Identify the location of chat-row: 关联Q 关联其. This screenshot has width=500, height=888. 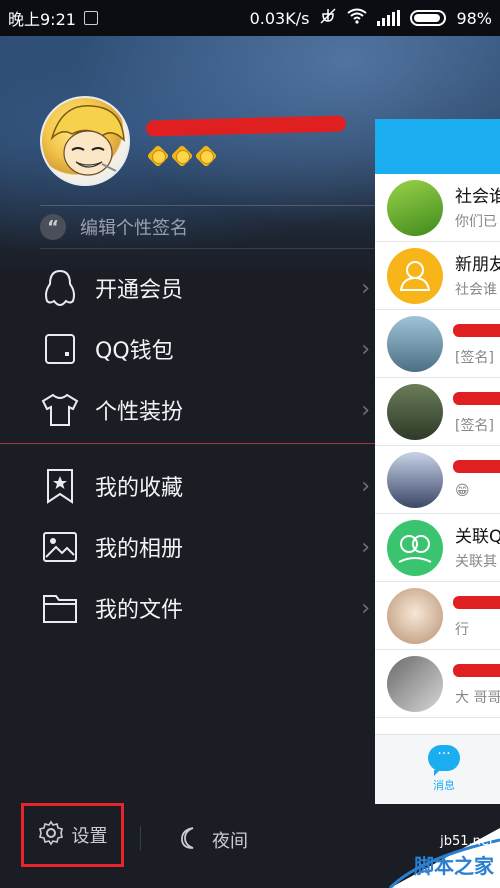
(437, 548).